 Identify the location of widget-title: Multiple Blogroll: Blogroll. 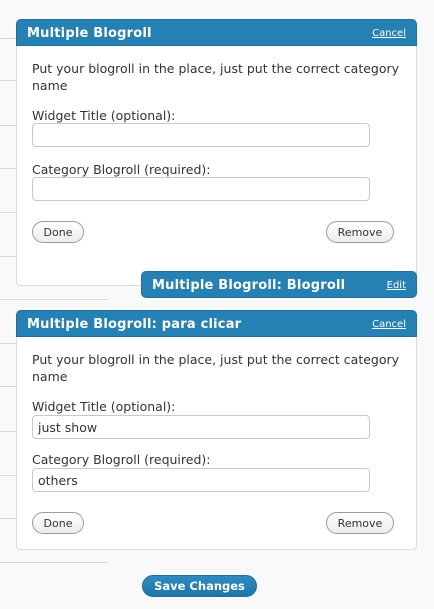
(249, 285).